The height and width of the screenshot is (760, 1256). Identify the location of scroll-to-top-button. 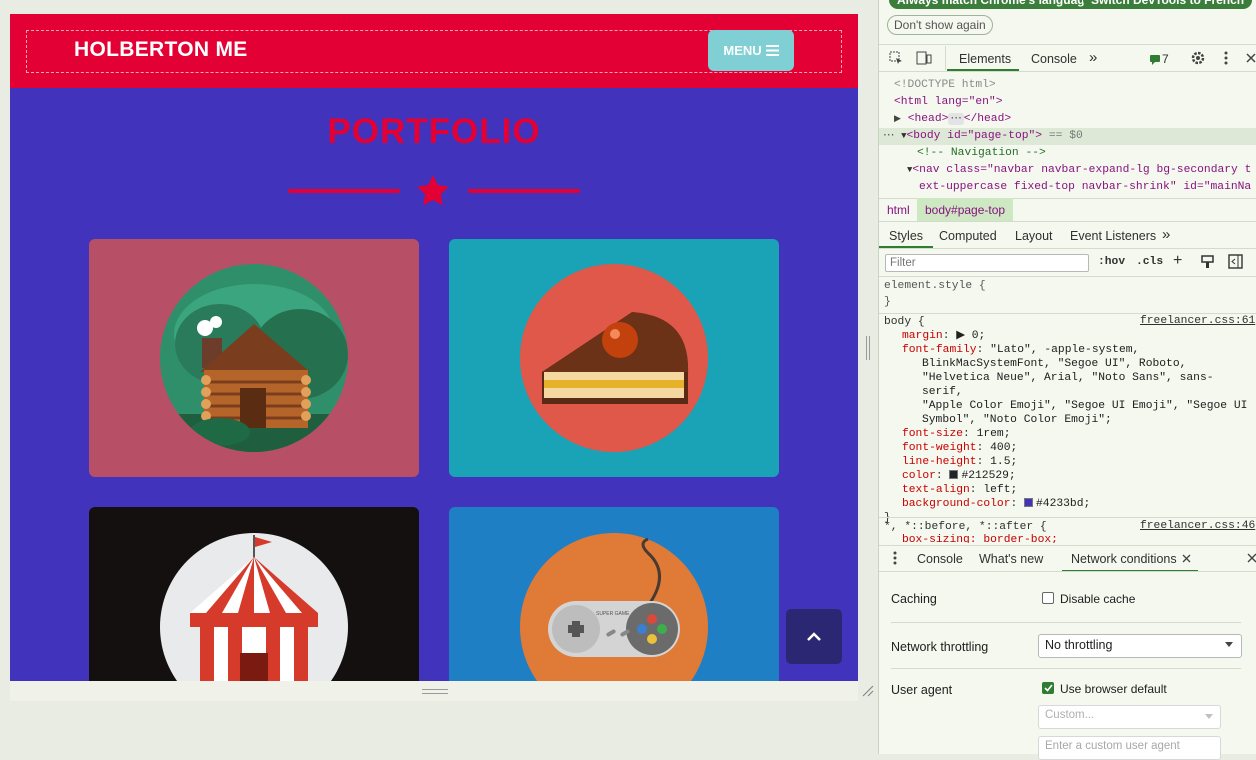
(814, 636).